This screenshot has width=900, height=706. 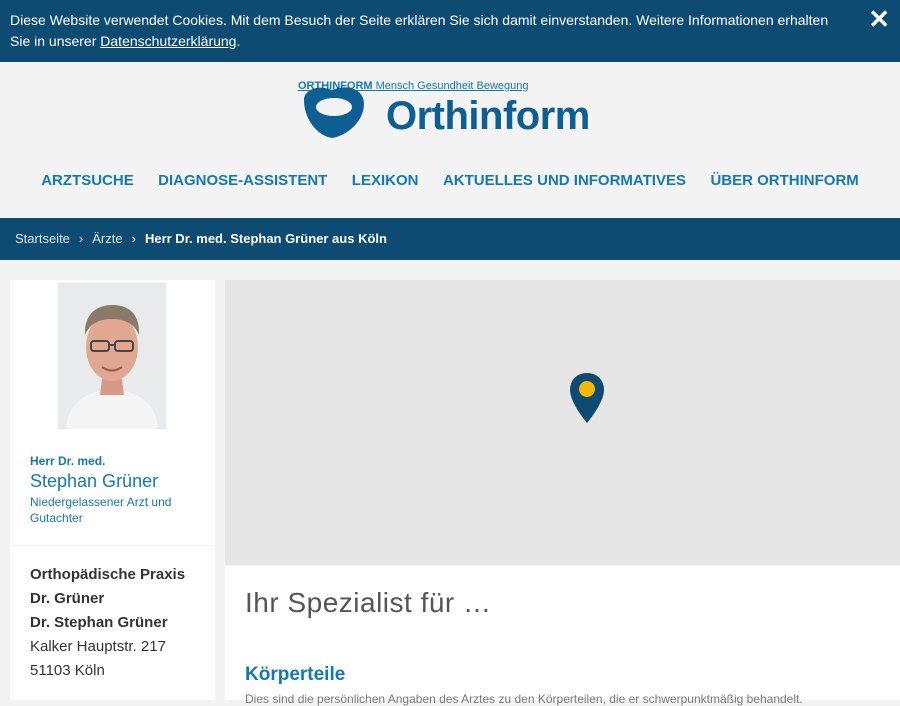 What do you see at coordinates (168, 41) in the screenshot?
I see `privacy-link: Datenschutzerklärung` at bounding box center [168, 41].